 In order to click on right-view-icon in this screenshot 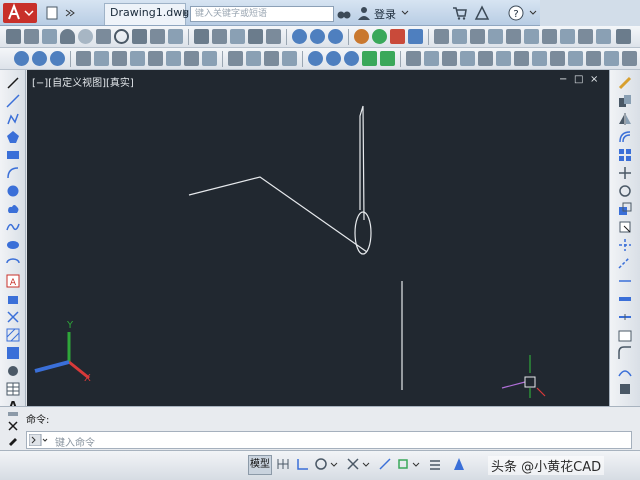, I will do `click(495, 36)`.